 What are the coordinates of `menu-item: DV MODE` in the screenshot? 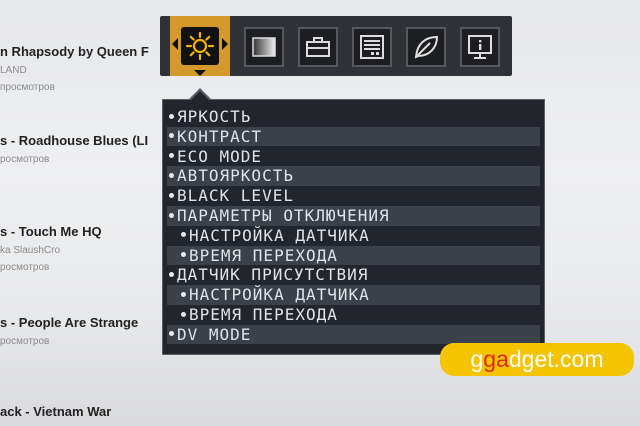 It's located at (353, 334).